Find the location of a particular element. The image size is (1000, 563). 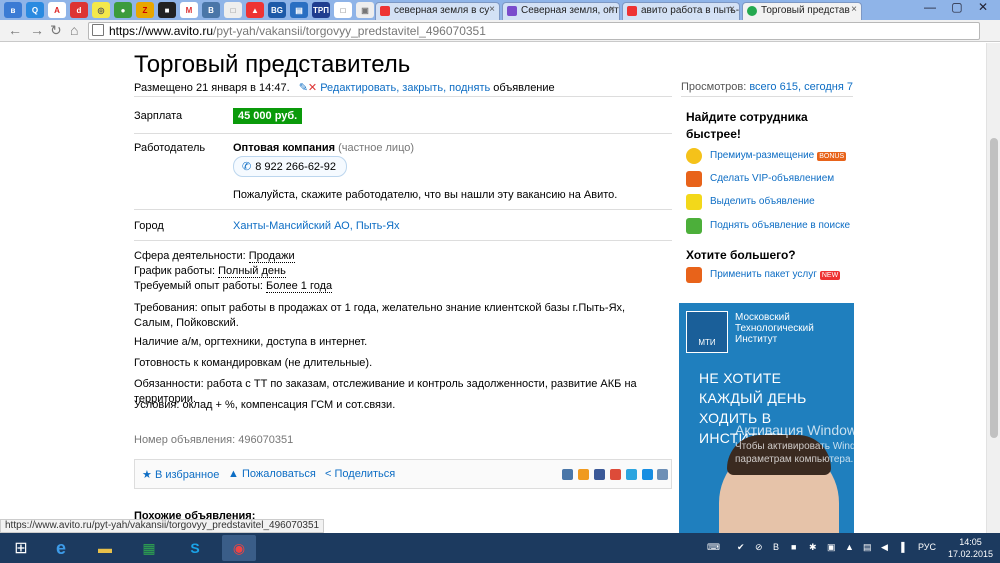

facebook-icon is located at coordinates (599, 474).